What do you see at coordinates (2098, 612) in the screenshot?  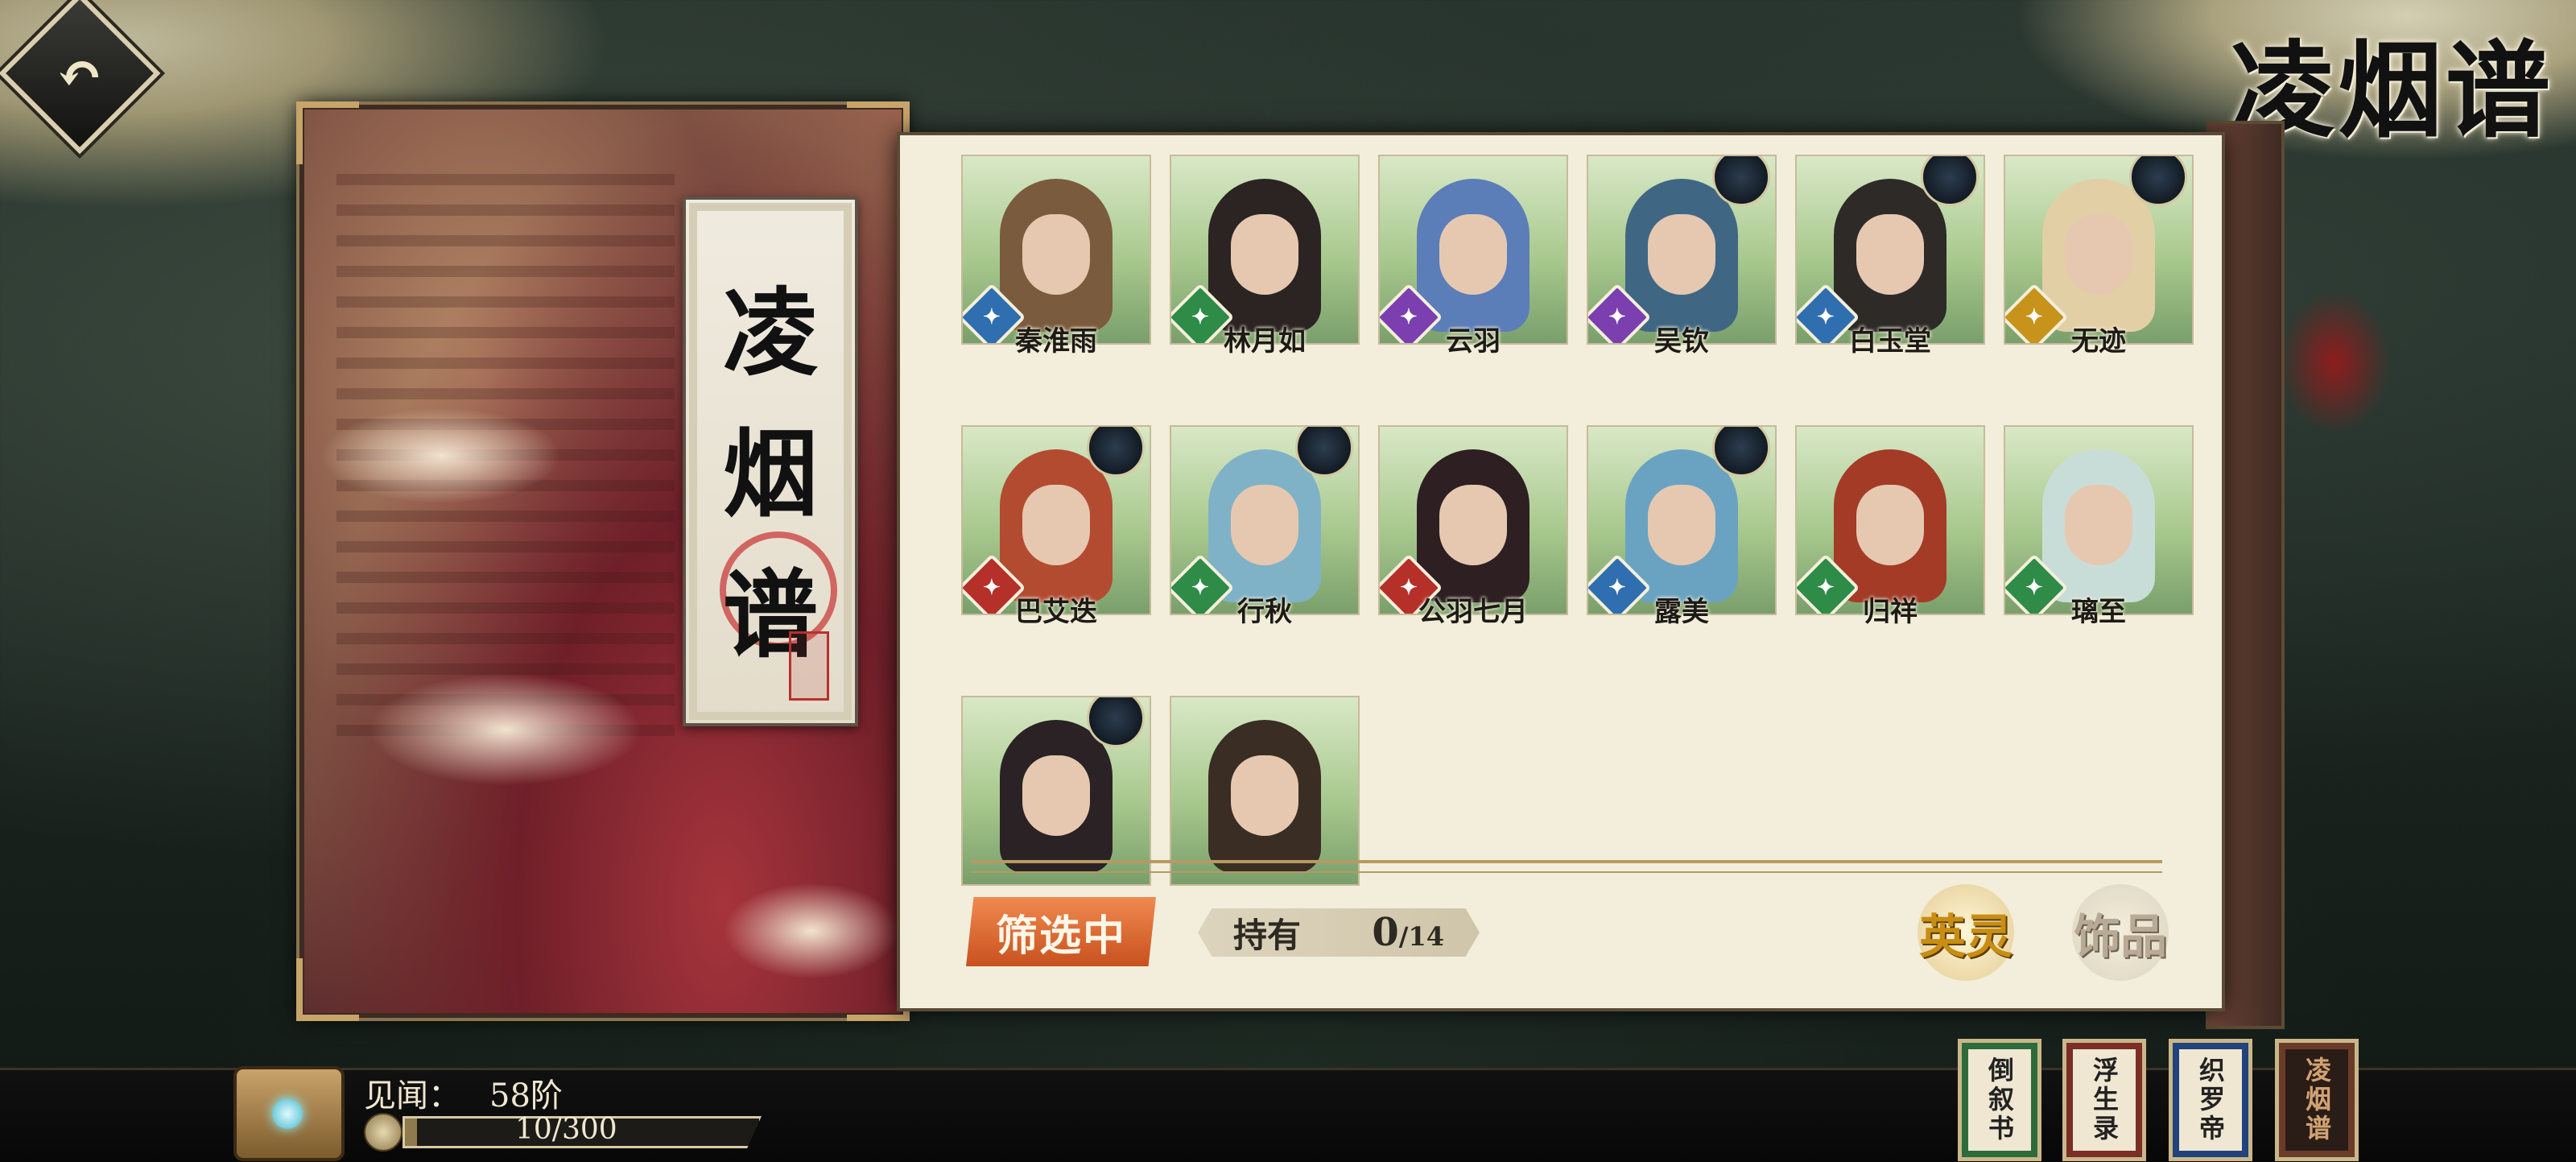 I see `hero-name: 璃至` at bounding box center [2098, 612].